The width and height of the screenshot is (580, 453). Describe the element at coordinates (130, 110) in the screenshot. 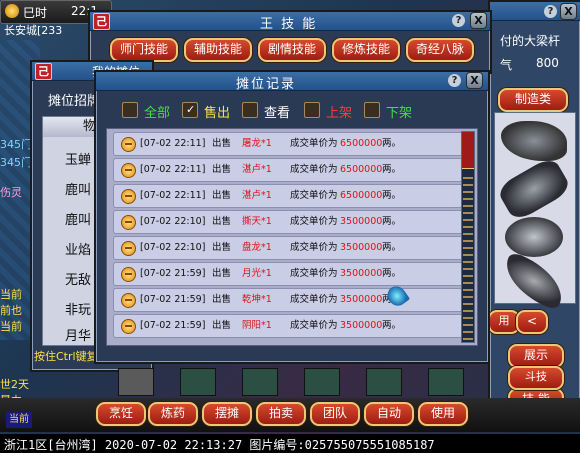

I see `filter-all-checkbox` at that location.